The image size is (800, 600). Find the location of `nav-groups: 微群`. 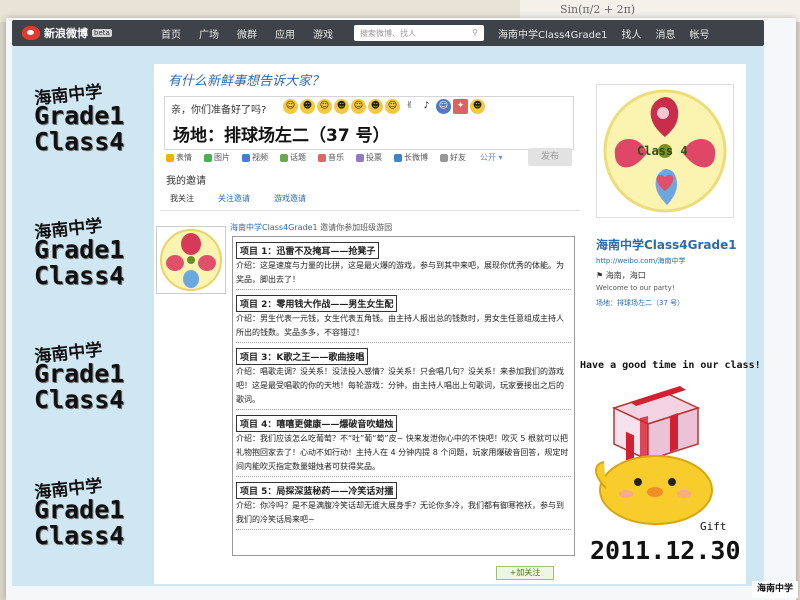

nav-groups: 微群 is located at coordinates (247, 33).